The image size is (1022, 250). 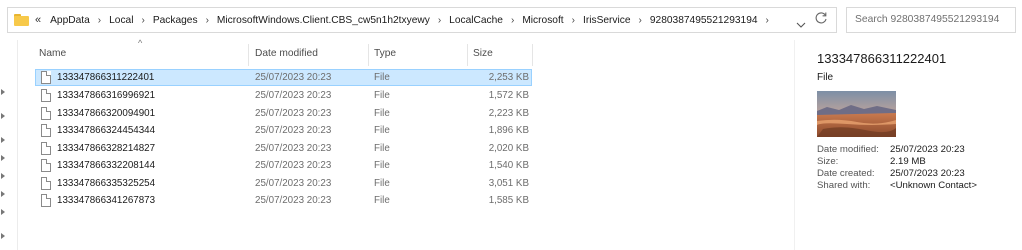 What do you see at coordinates (106, 95) in the screenshot?
I see `file-name: 133347866316996921` at bounding box center [106, 95].